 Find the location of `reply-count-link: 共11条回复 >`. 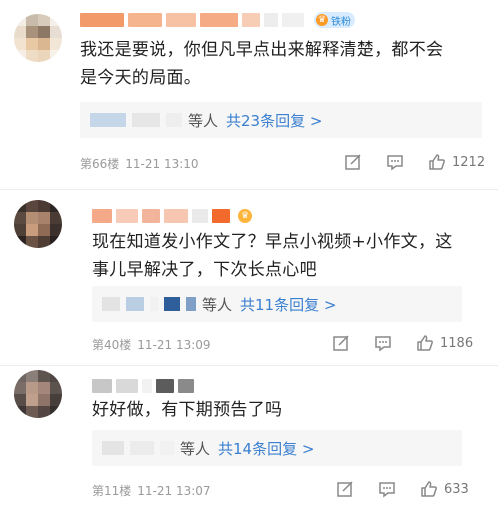

reply-count-link: 共11条回复 > is located at coordinates (288, 304).